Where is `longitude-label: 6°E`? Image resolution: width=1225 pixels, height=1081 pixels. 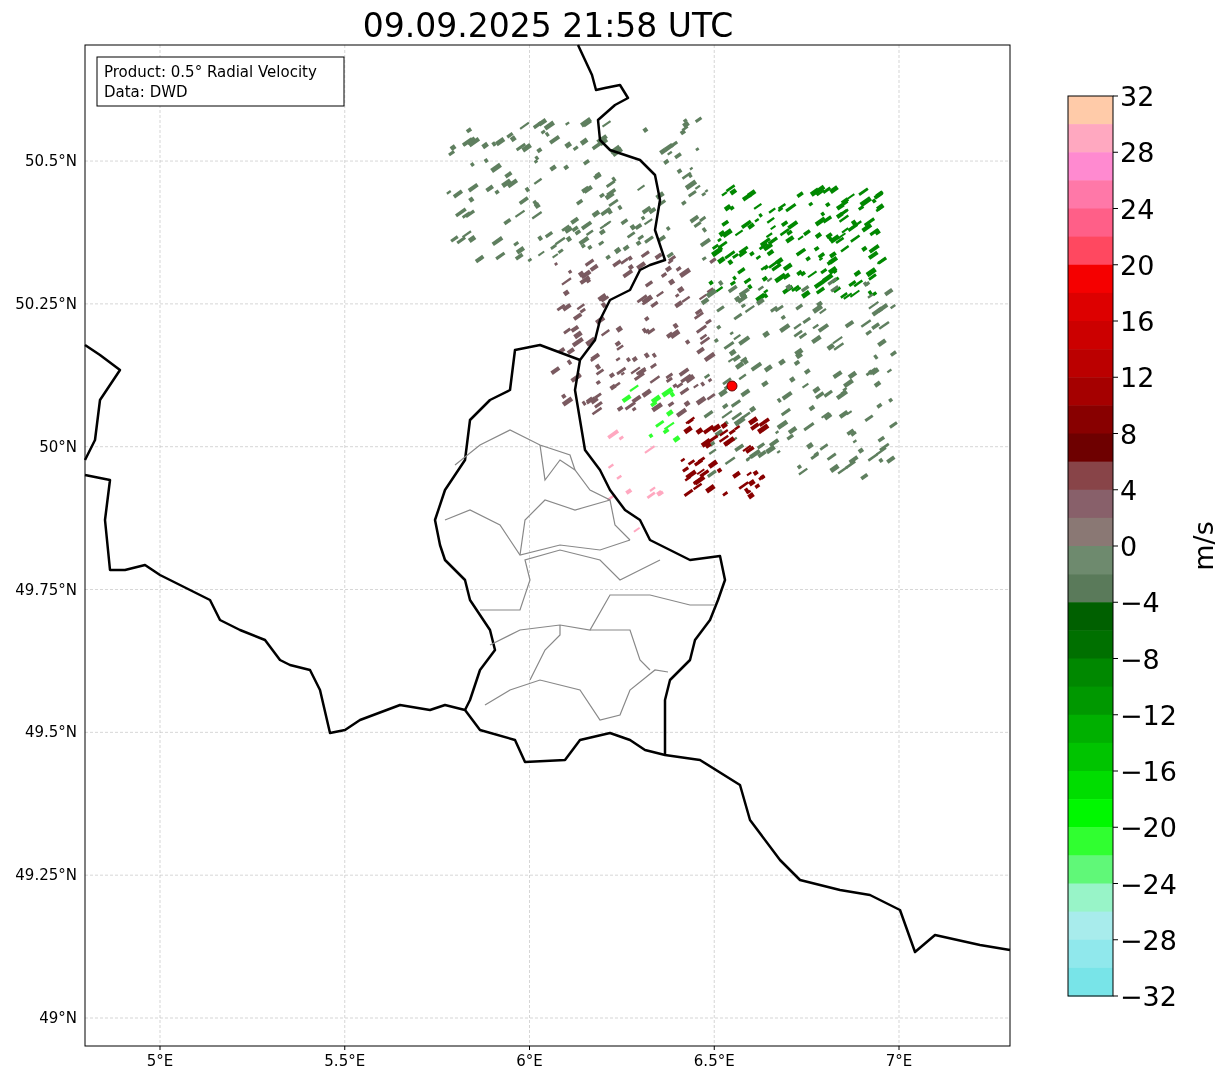 longitude-label: 6°E is located at coordinates (529, 1061).